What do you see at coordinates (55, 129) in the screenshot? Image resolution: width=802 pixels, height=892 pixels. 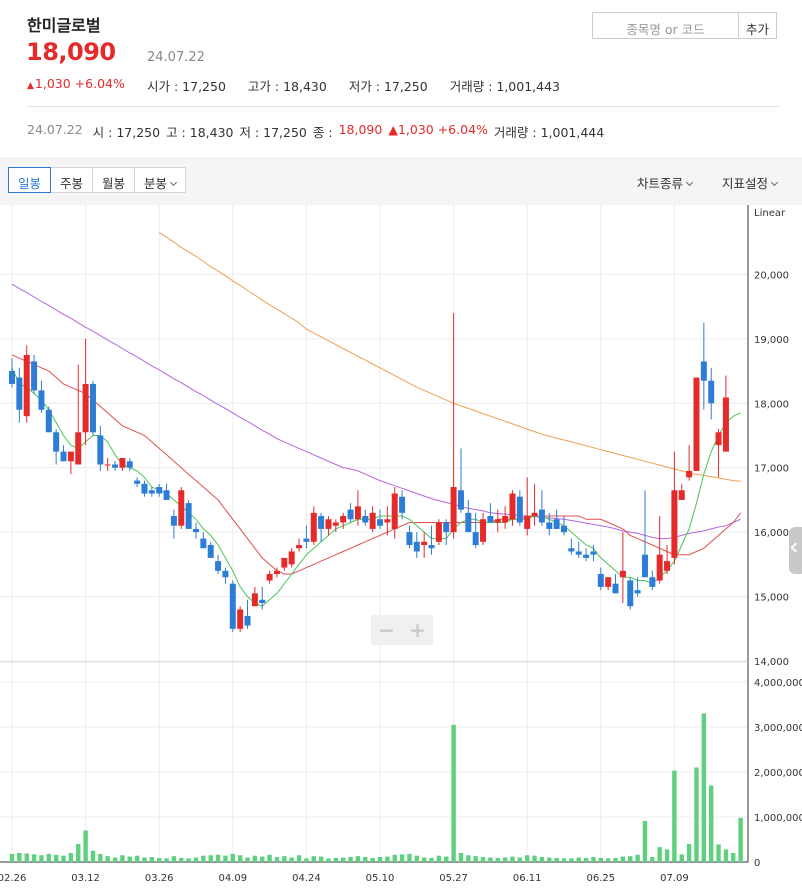 I see `summary-date: 24.07.22` at bounding box center [55, 129].